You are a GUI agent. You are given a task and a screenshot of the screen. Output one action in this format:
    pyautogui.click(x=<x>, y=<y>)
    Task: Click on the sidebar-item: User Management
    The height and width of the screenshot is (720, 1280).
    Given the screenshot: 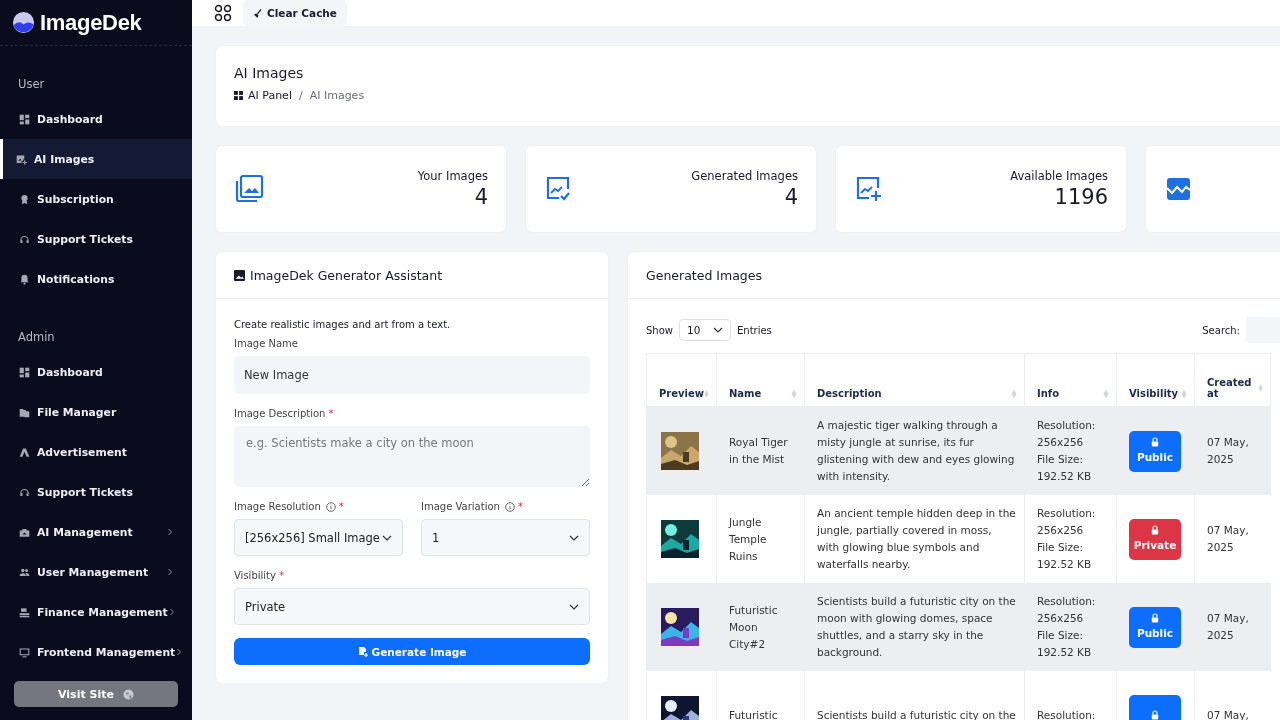 What is the action you would take?
    pyautogui.click(x=96, y=572)
    